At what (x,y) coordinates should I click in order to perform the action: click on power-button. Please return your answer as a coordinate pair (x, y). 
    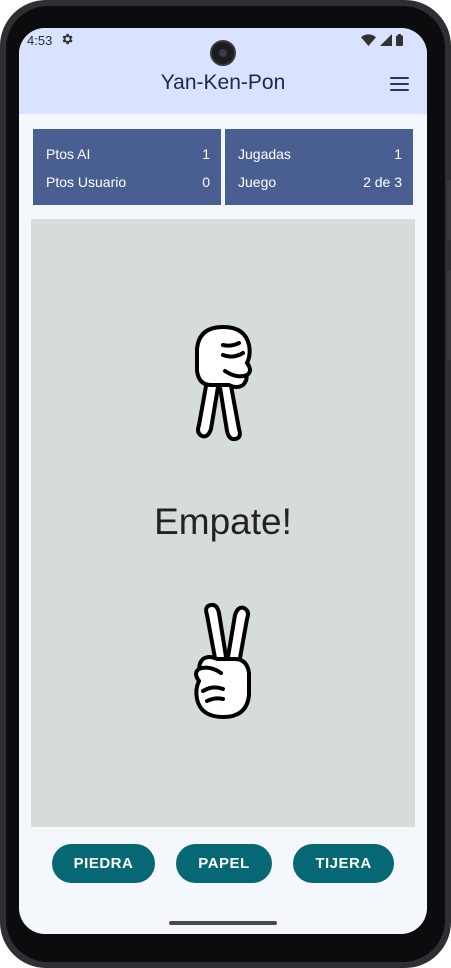
    Looking at the image, I should click on (449, 210).